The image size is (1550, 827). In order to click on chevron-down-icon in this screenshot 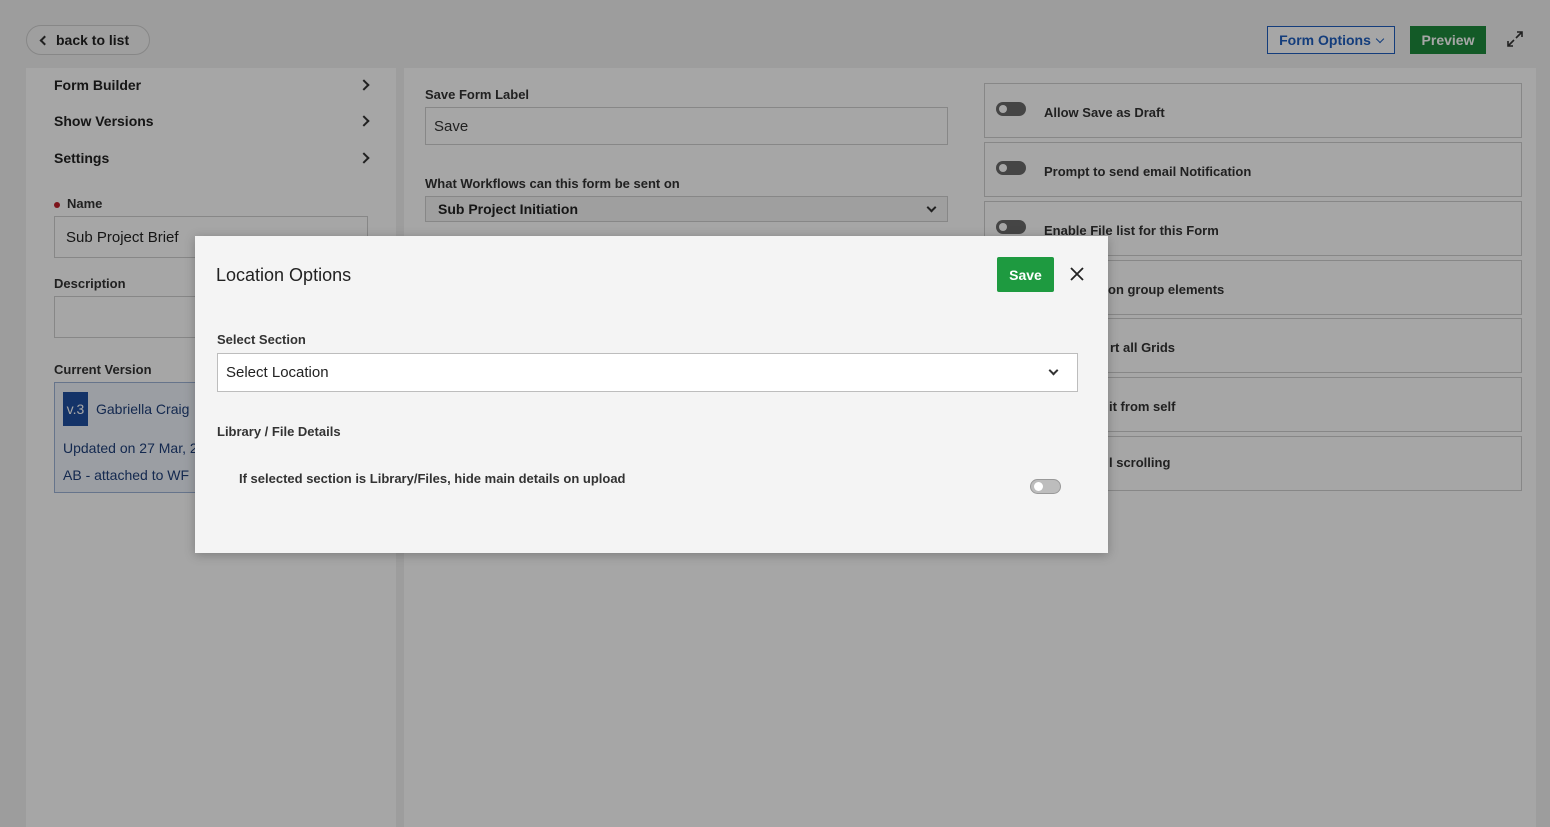, I will do `click(1053, 370)`.